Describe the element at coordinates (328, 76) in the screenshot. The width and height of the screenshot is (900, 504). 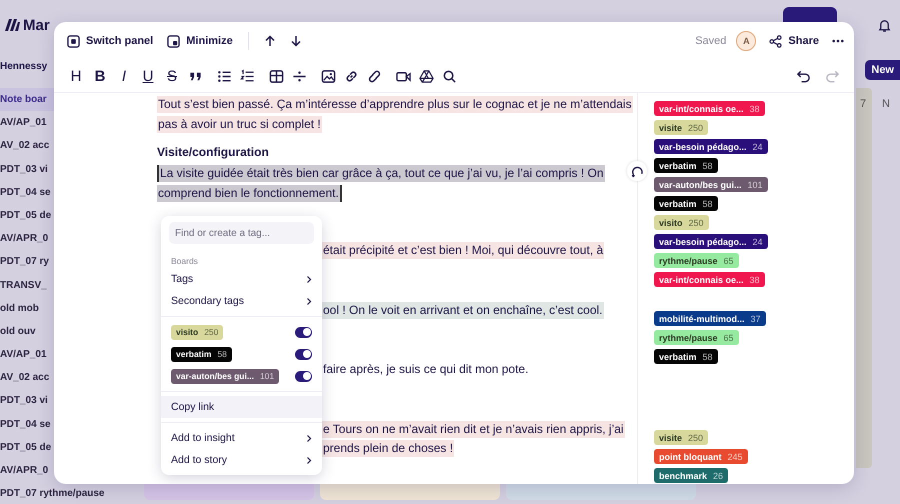
I see `image-icon` at that location.